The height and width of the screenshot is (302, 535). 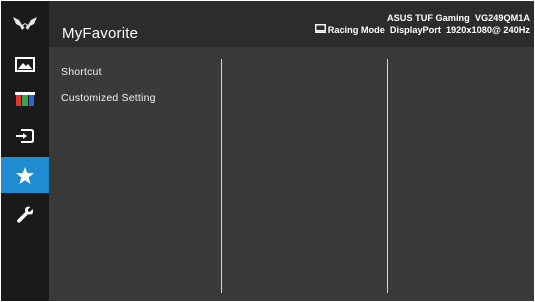 I want to click on sidebar-item-color, so click(x=25, y=99).